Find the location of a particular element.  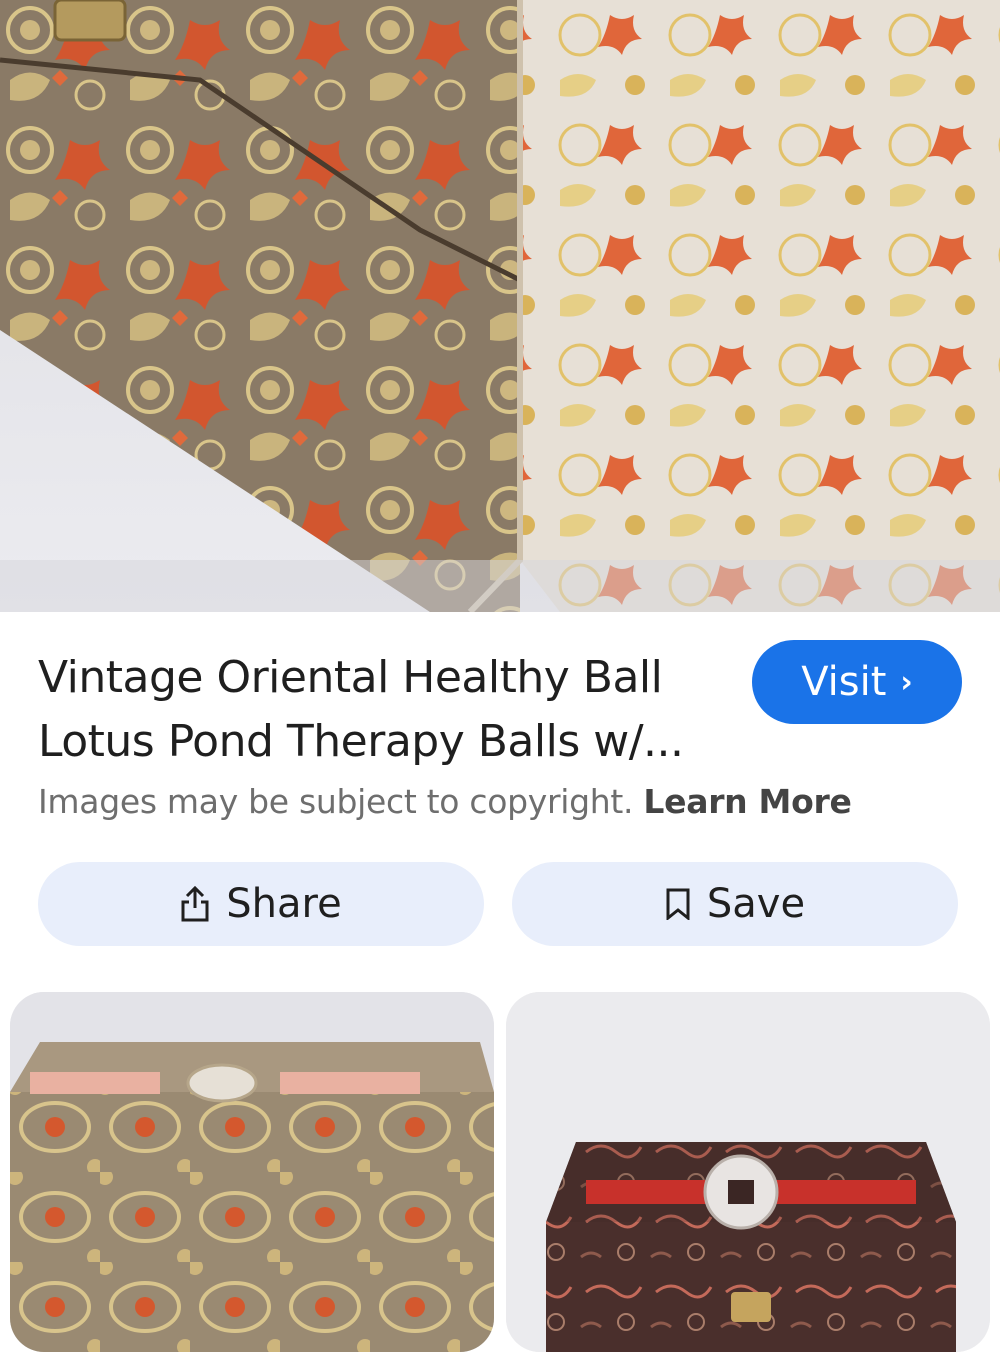

save-label: Save is located at coordinates (756, 904).